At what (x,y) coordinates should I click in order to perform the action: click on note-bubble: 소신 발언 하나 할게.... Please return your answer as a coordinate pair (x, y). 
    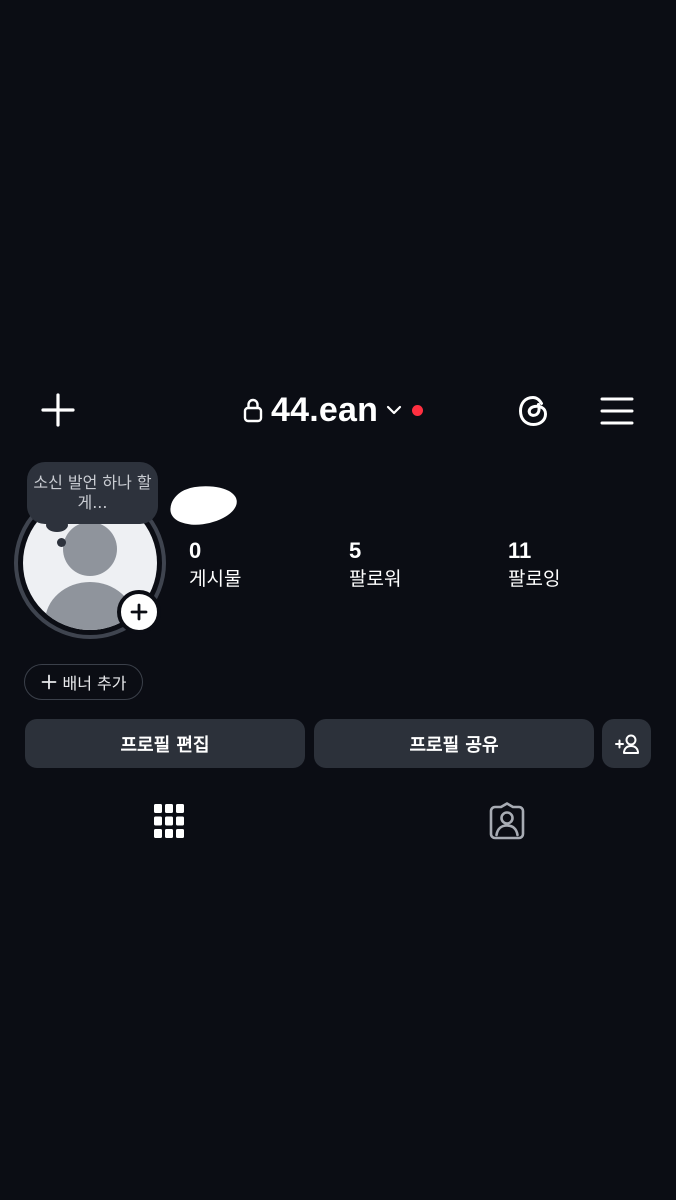
    Looking at the image, I should click on (92, 493).